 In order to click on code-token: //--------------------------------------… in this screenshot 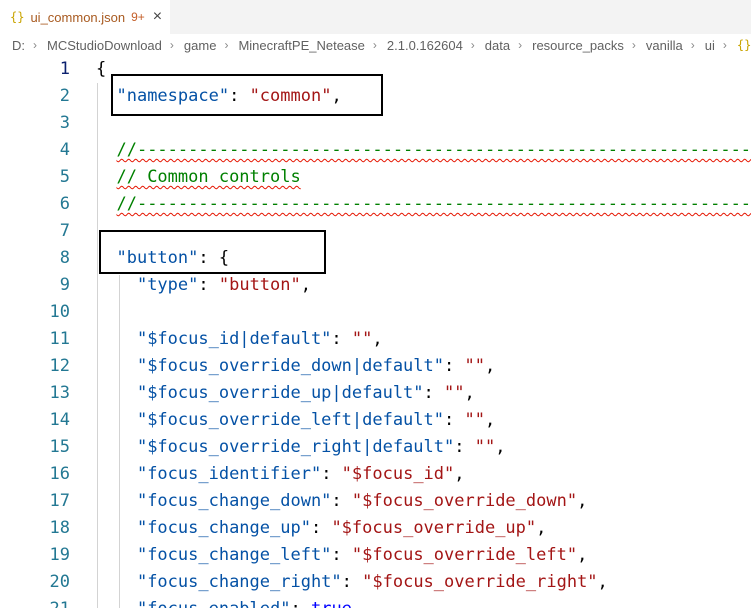, I will do `click(433, 204)`.